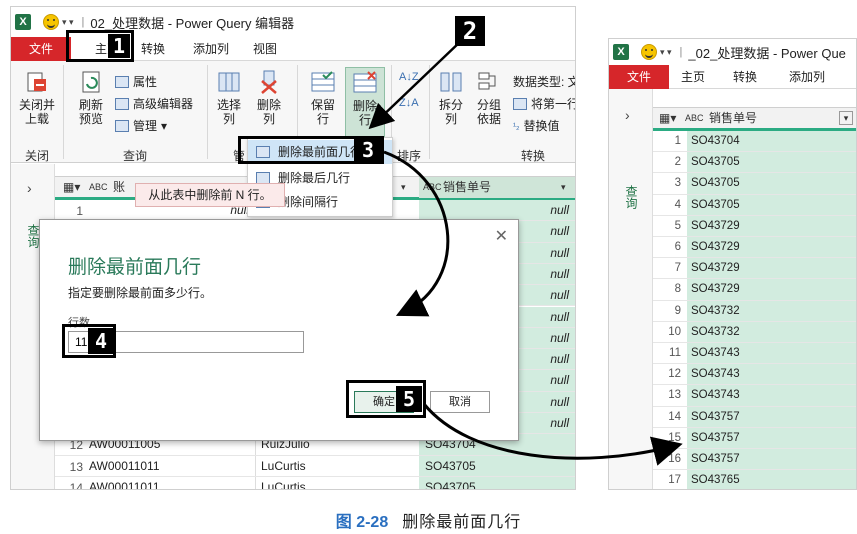 This screenshot has height=534, width=857. Describe the element at coordinates (674, 437) in the screenshot. I see `row-number: 15` at that location.